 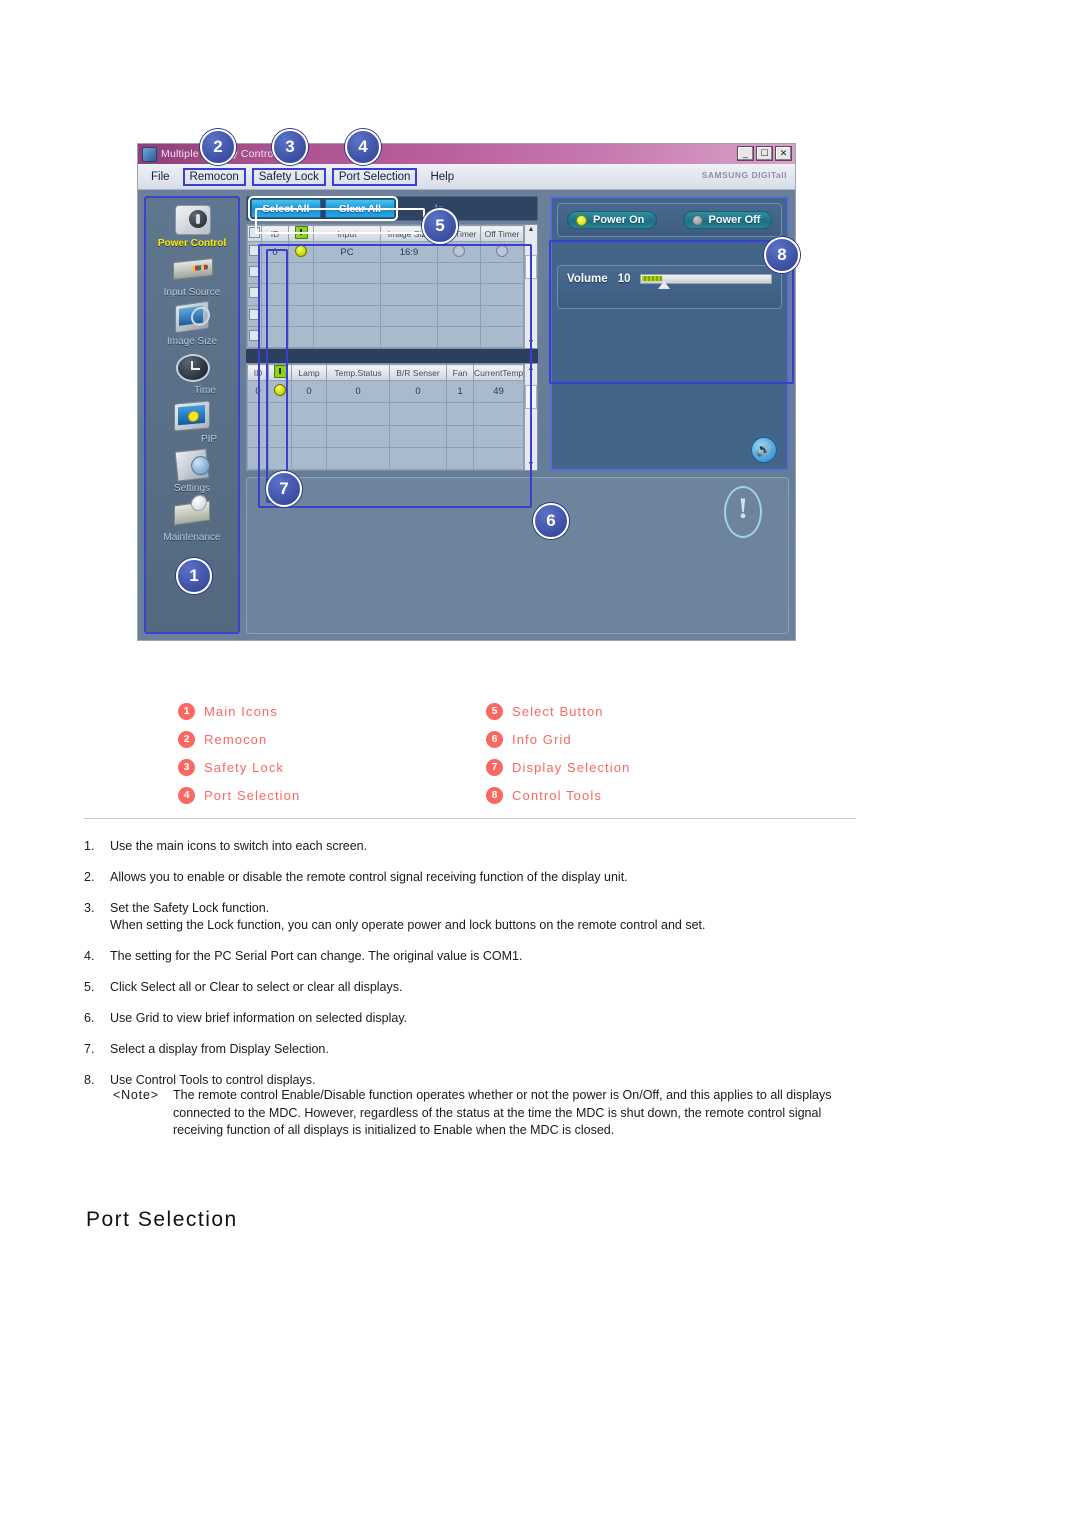 I want to click on sidebar-item-image-size: Image Size, so click(x=192, y=323).